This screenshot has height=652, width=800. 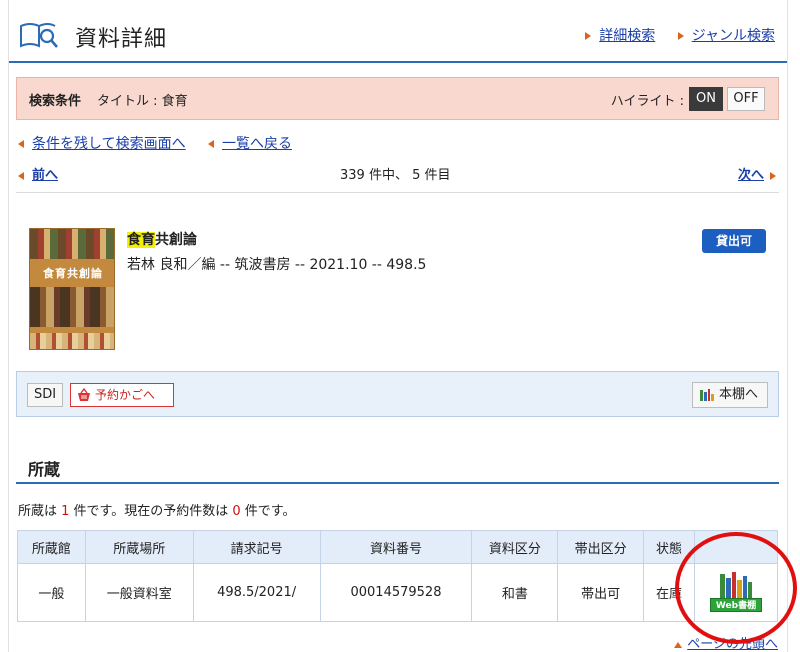 I want to click on note-mid: 件です。現在の予約件数は, so click(x=151, y=511).